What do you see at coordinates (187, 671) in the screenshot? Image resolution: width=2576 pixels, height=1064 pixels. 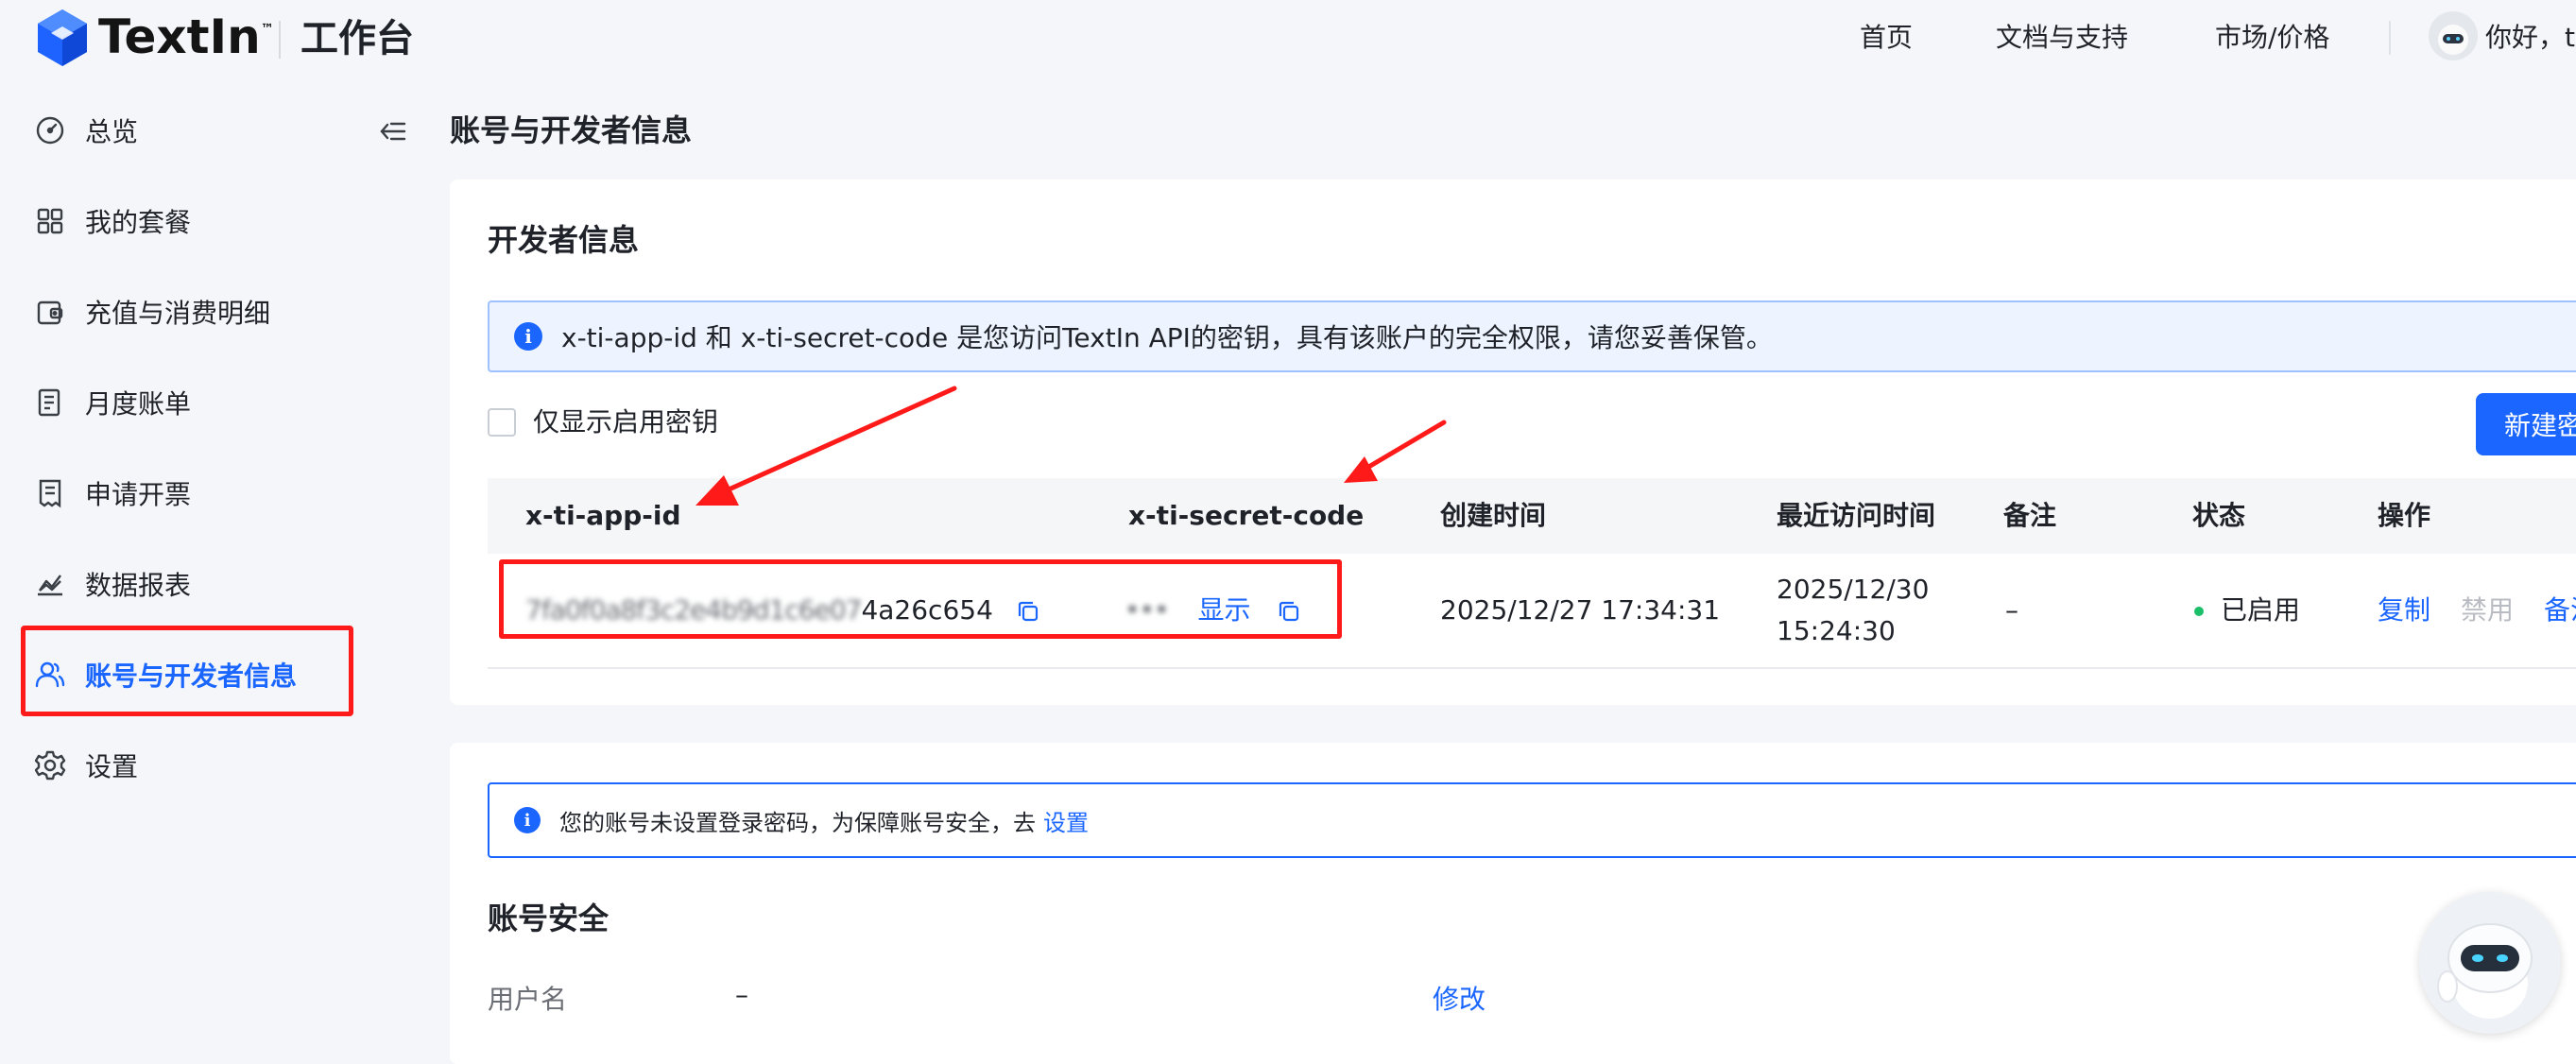 I see `highlight-box-sidebar` at bounding box center [187, 671].